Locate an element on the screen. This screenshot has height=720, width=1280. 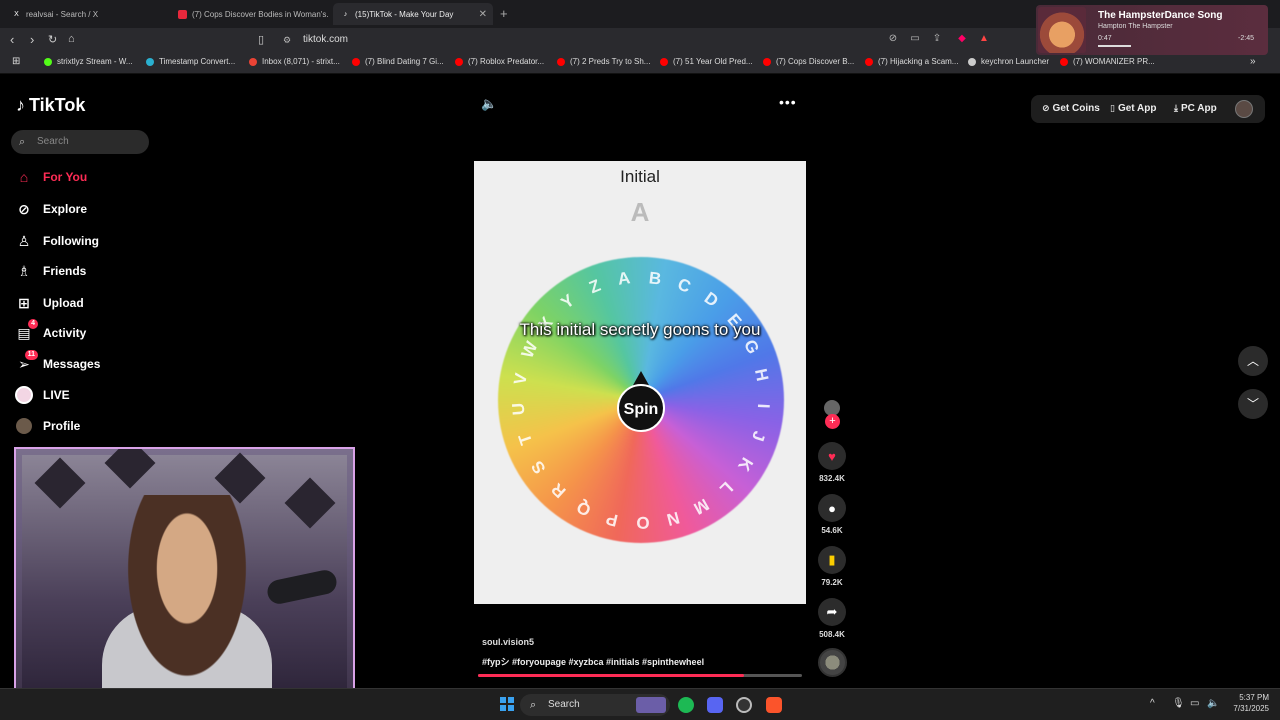
nav-profile: Profile is located at coordinates (47, 426).